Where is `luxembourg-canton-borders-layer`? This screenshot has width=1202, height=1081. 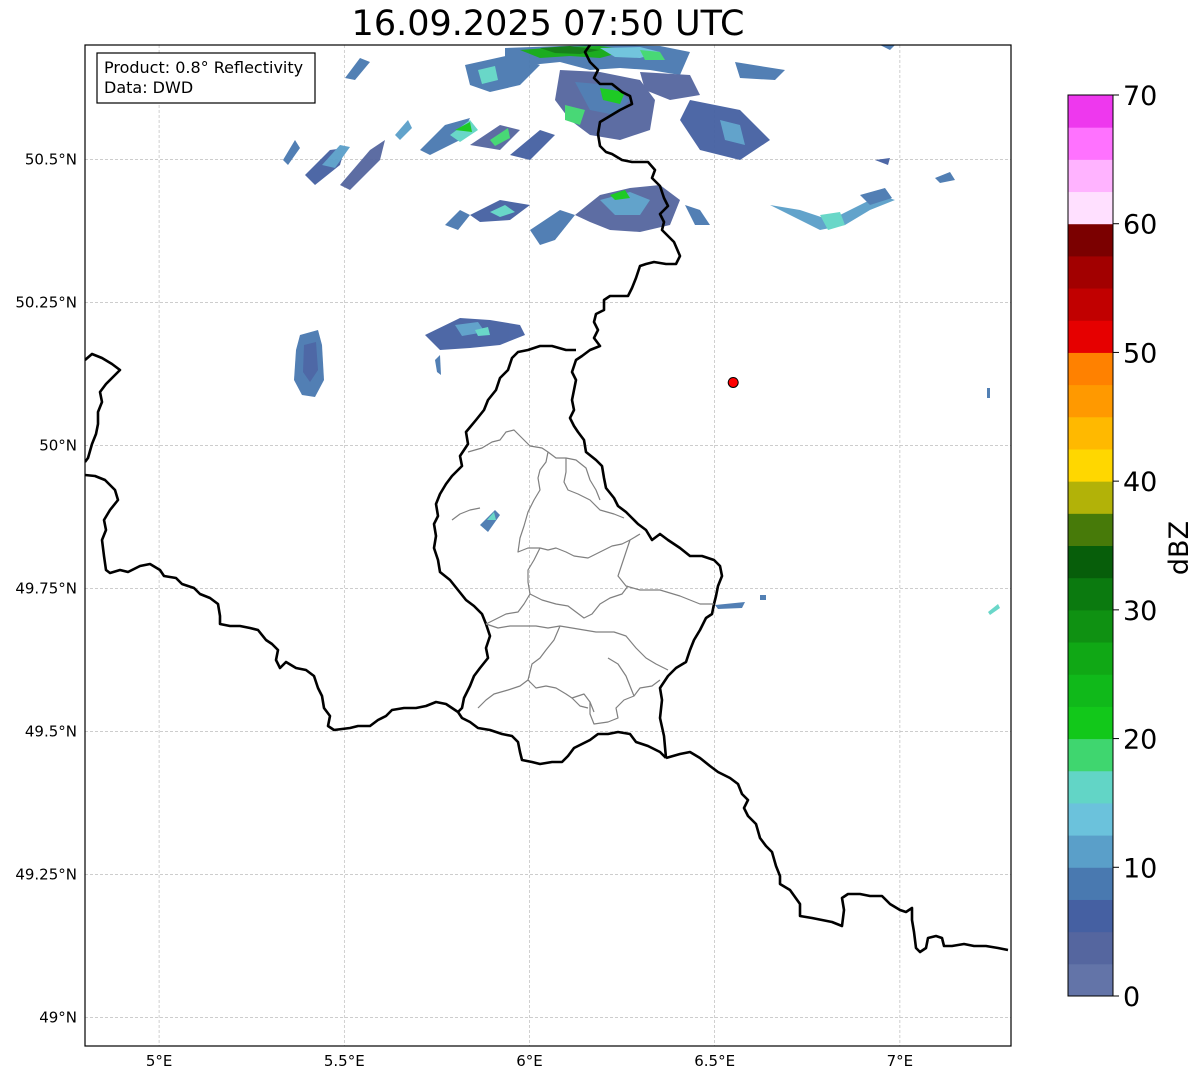
luxembourg-canton-borders-layer is located at coordinates (582, 577).